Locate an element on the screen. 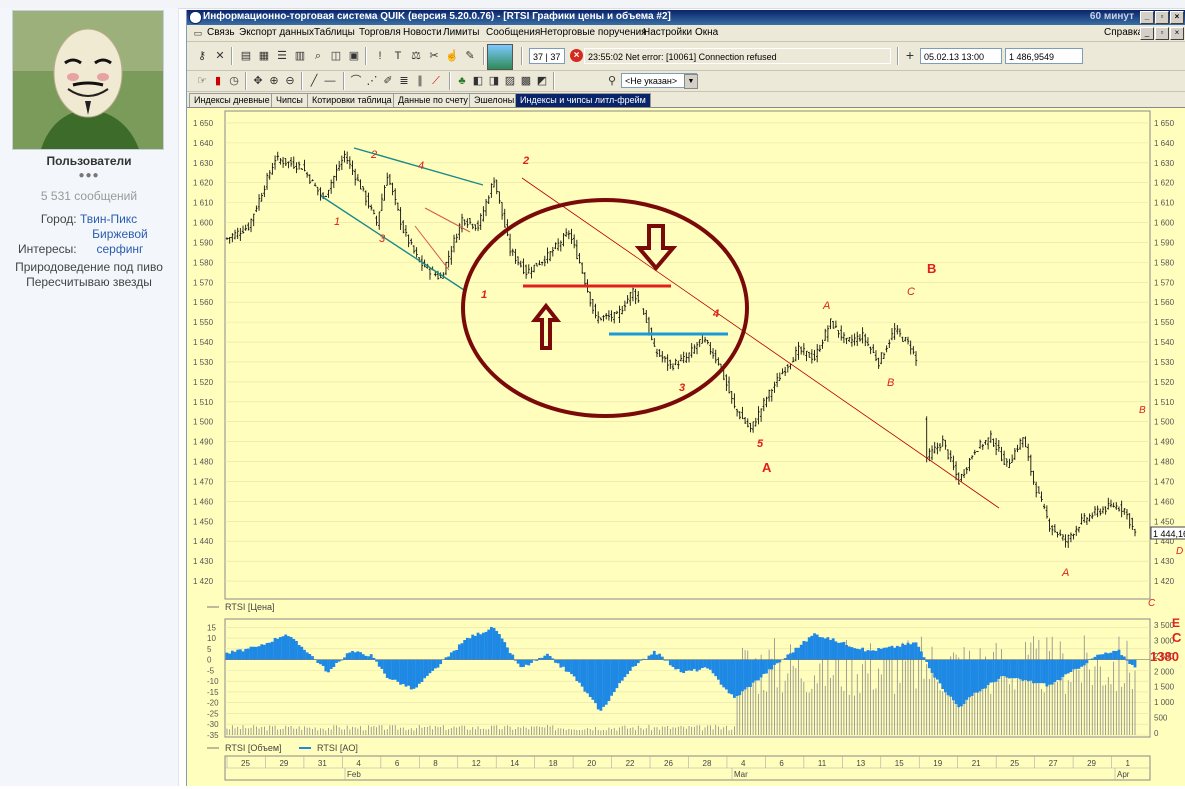  chevron-down-icon: ▼ is located at coordinates (691, 81).